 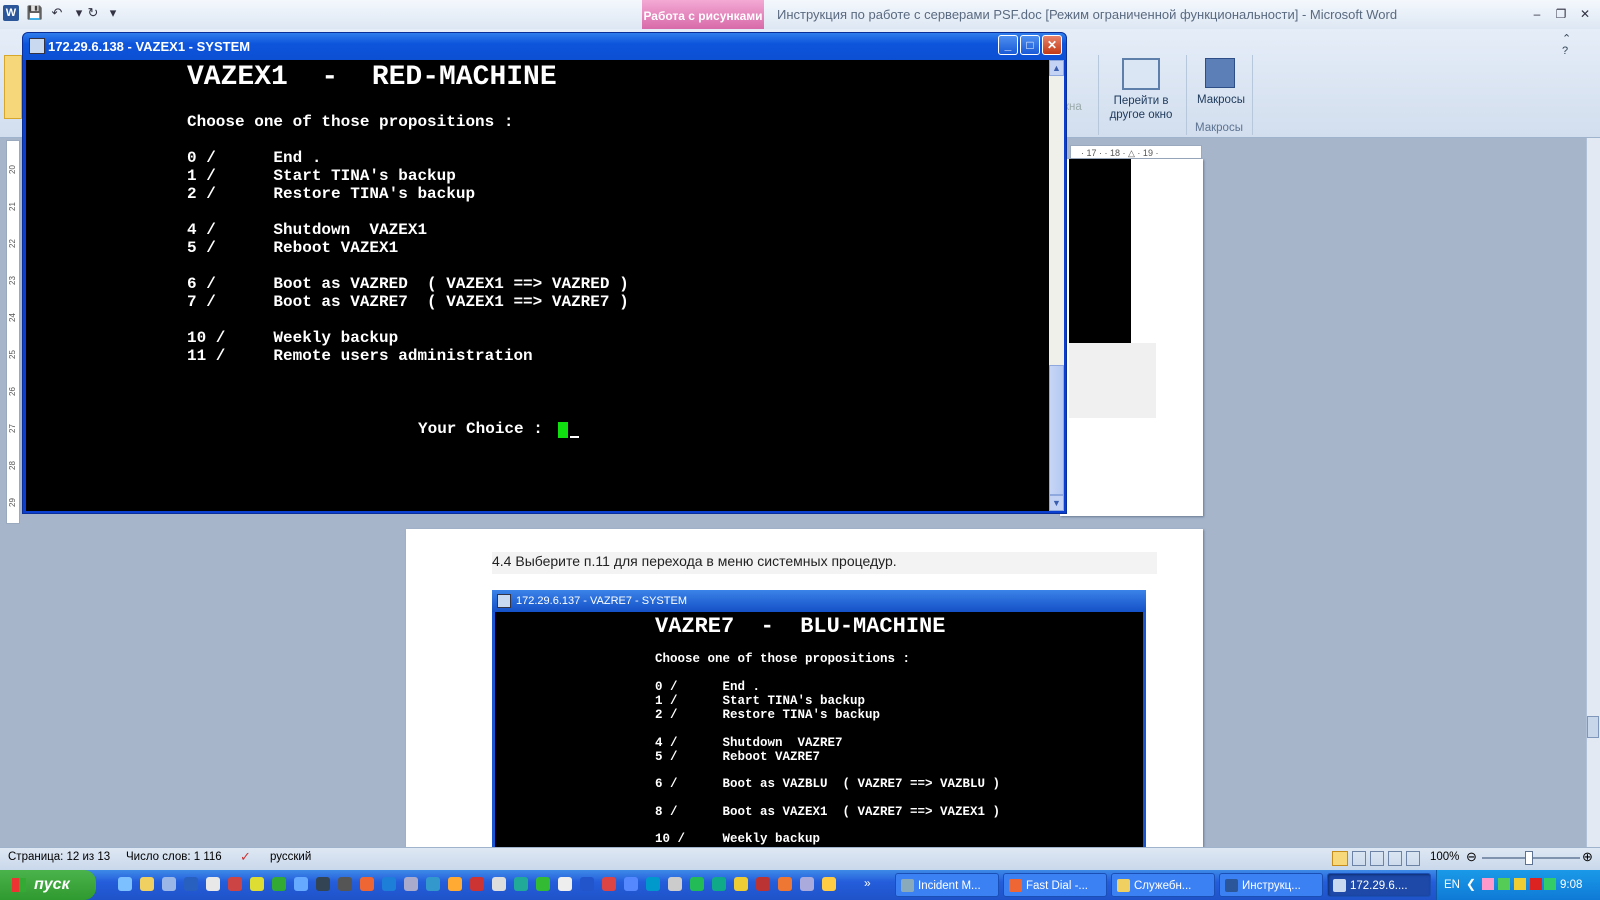 What do you see at coordinates (819, 601) in the screenshot?
I see `embedded-window-title: 172.29.6.137 - VAZRE7 - SYSTEM` at bounding box center [819, 601].